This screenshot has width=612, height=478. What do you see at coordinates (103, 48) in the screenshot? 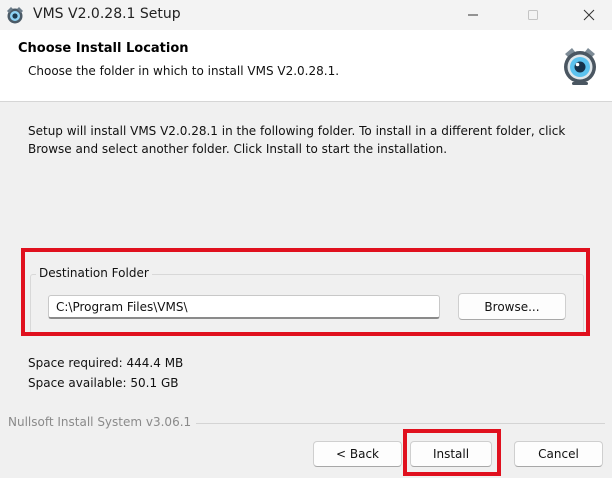
I see `page-title: Choose Install Location` at bounding box center [103, 48].